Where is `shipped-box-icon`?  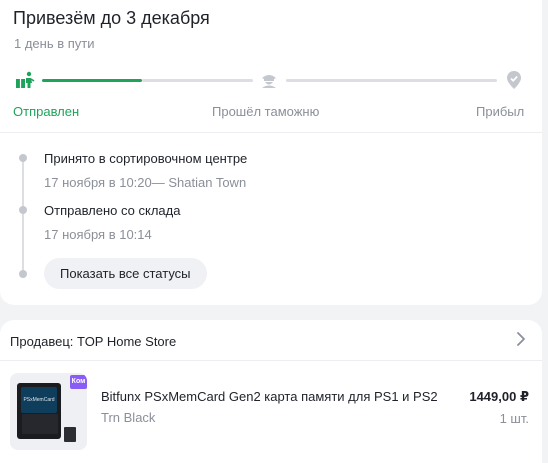 shipped-box-icon is located at coordinates (25, 80).